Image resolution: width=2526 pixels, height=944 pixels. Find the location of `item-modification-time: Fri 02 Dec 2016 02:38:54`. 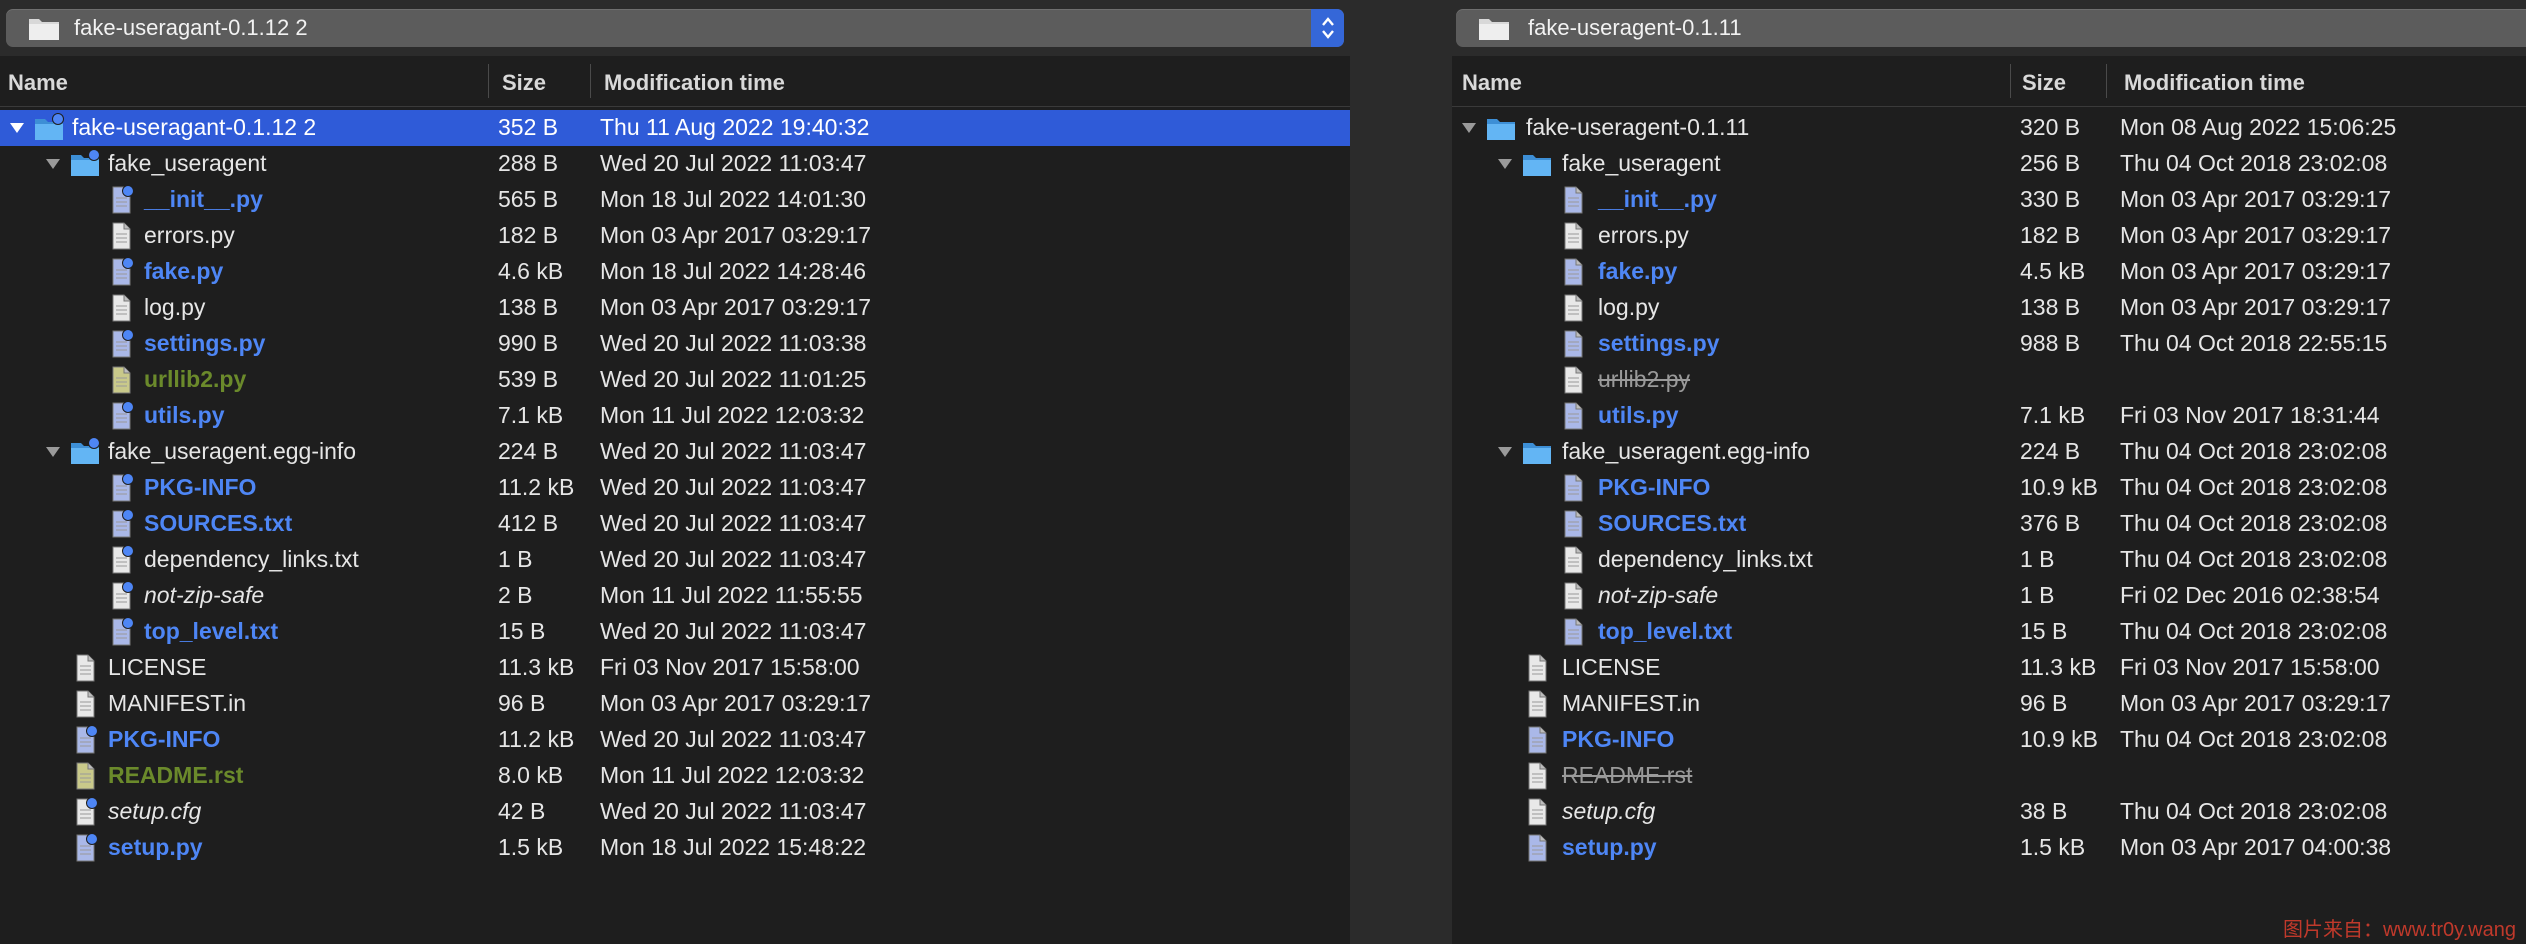

item-modification-time: Fri 02 Dec 2016 02:38:54 is located at coordinates (2250, 595).